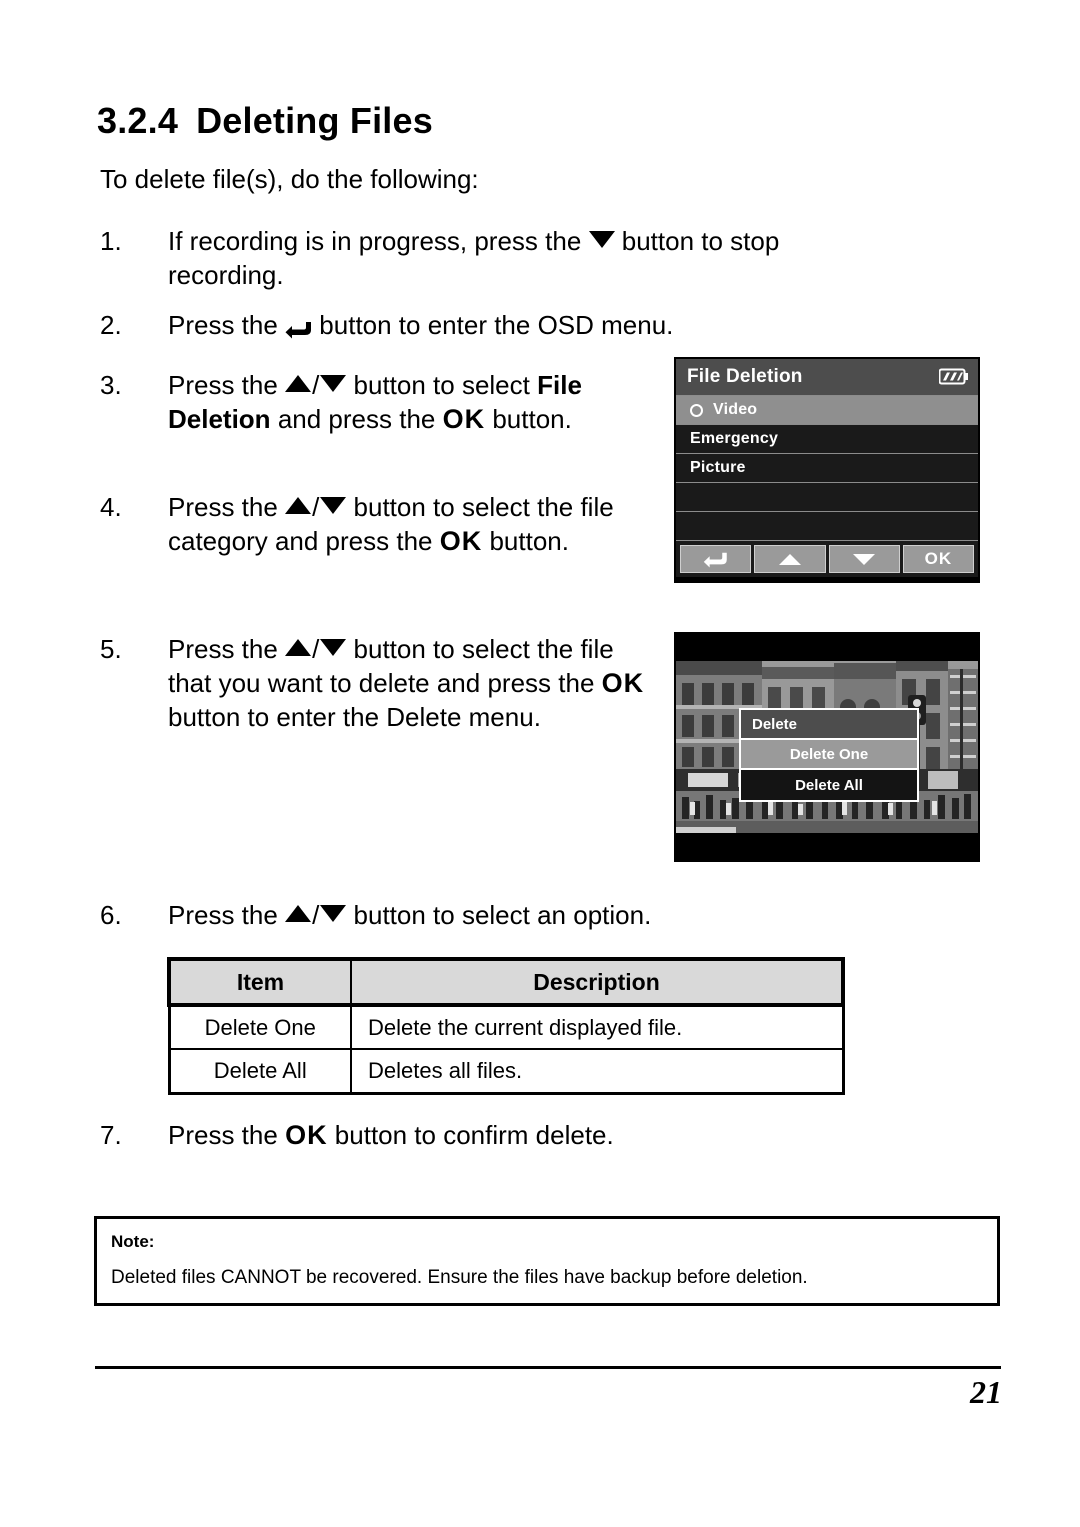 The width and height of the screenshot is (1080, 1527). What do you see at coordinates (314, 120) in the screenshot?
I see `heading-title: Deleting Files` at bounding box center [314, 120].